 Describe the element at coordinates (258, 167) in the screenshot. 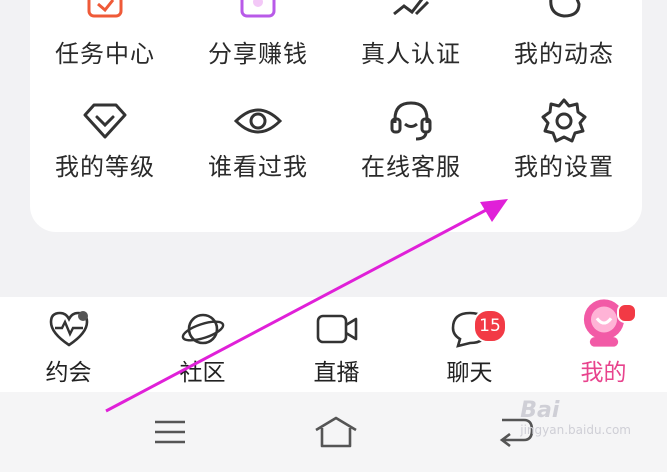

I see `grid-label: 谁看过我` at that location.